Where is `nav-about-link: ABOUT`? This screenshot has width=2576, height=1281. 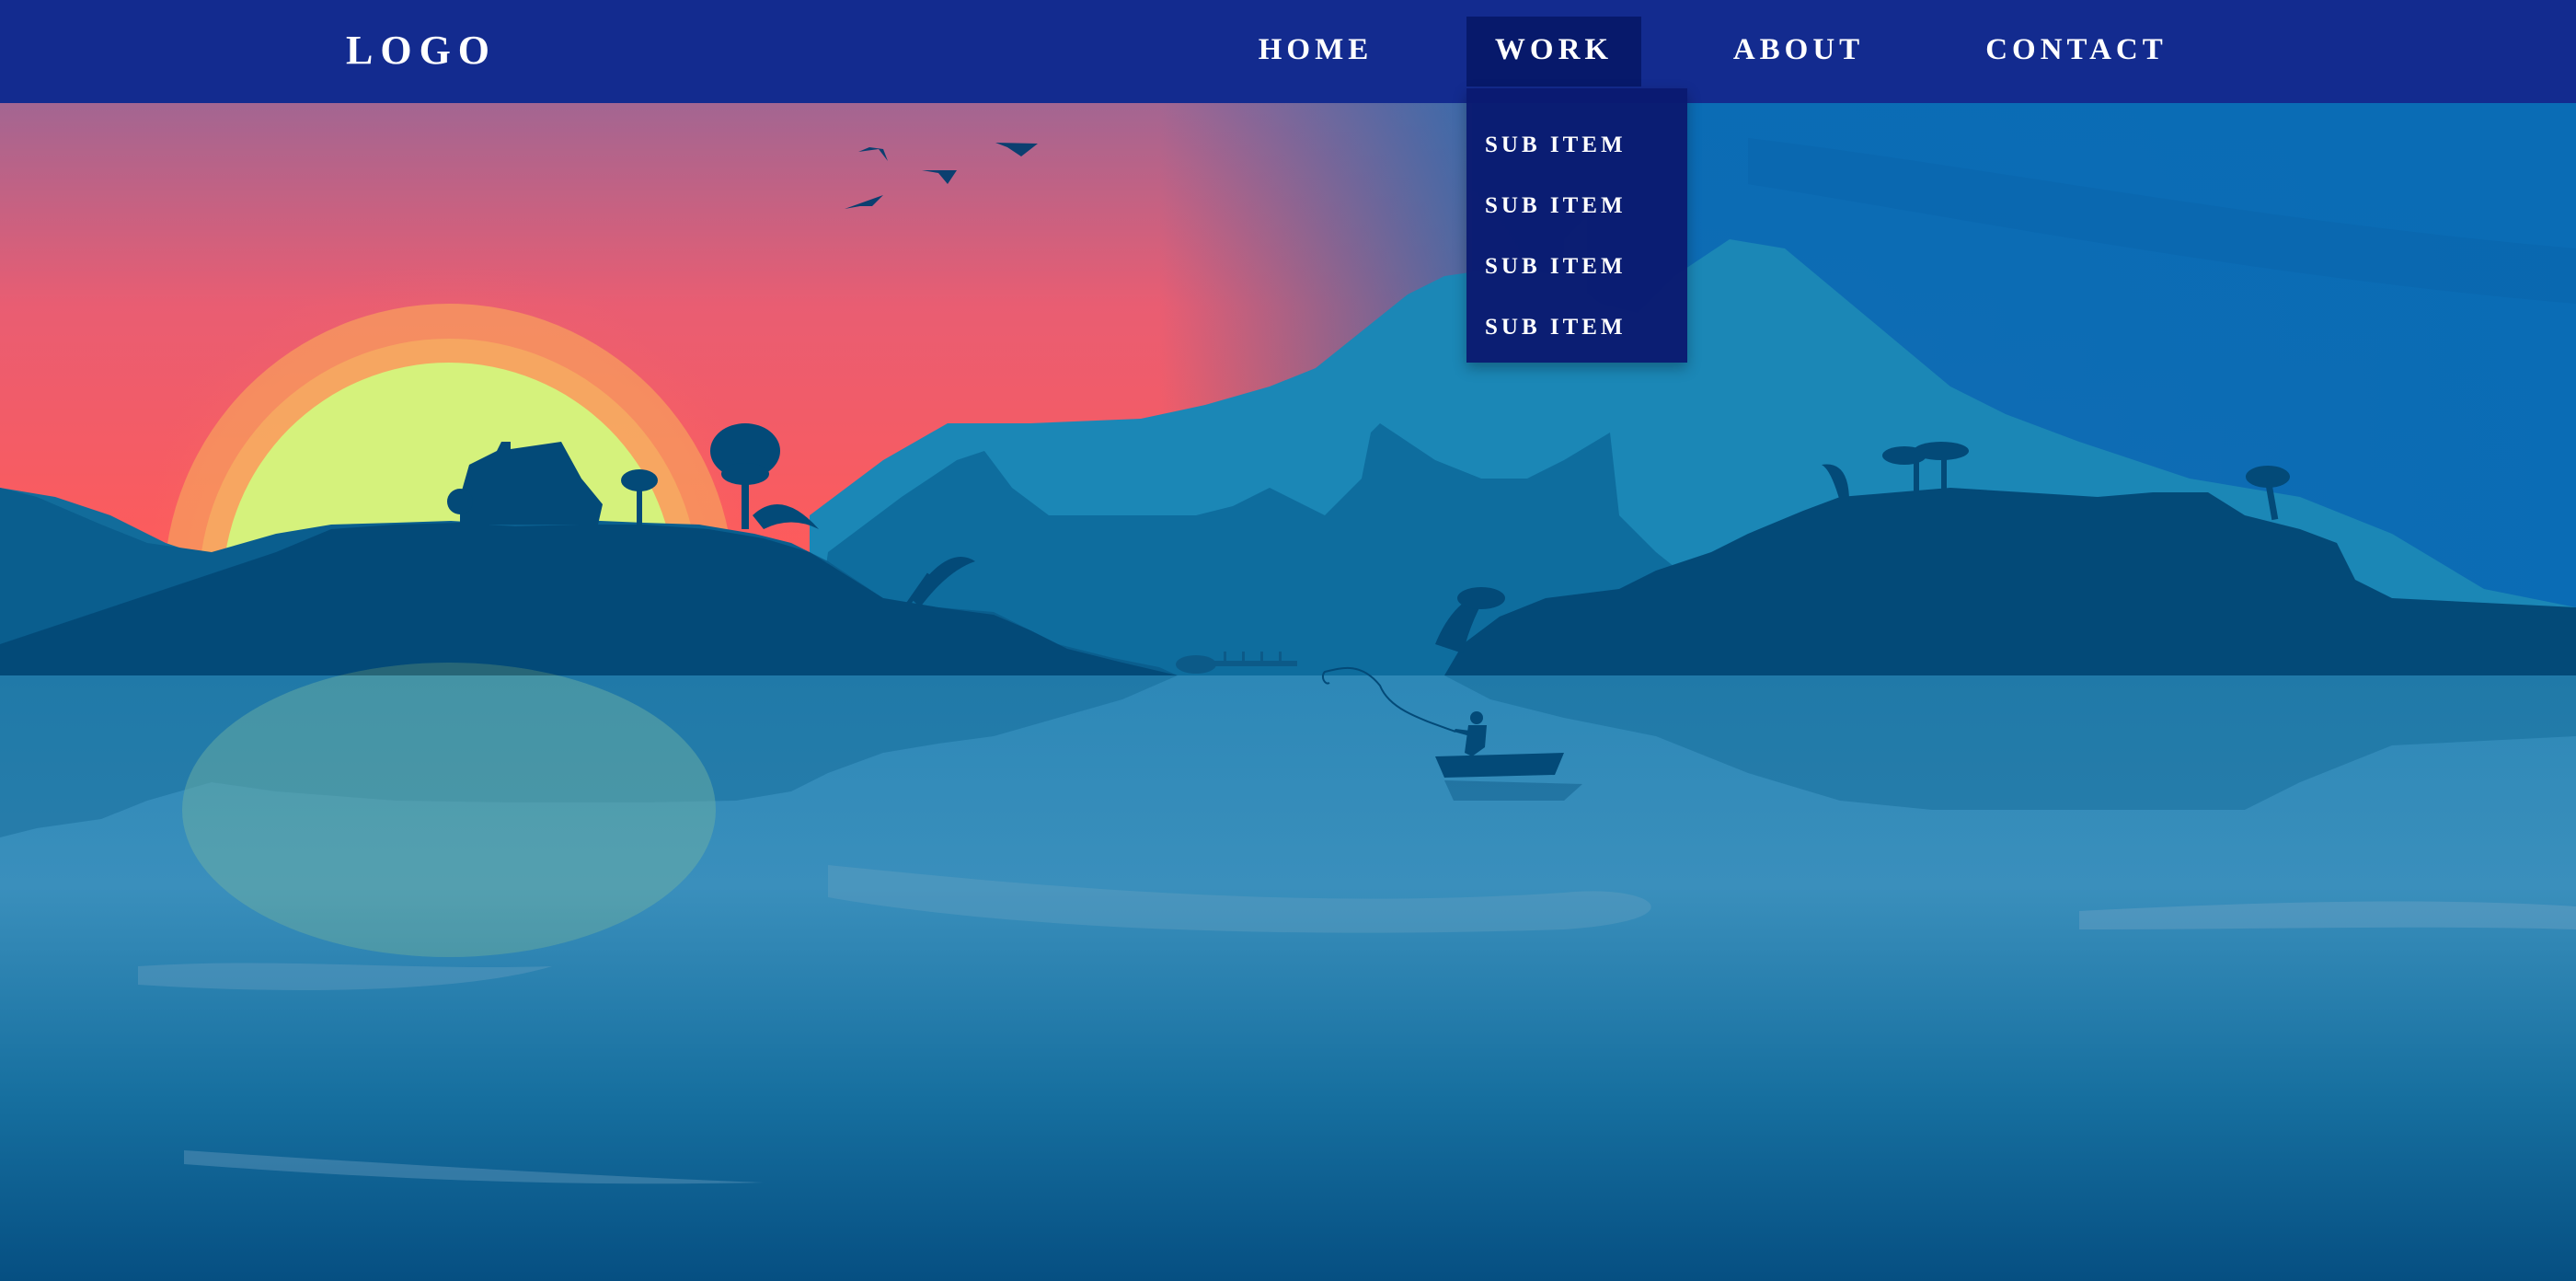 nav-about-link: ABOUT is located at coordinates (1798, 52).